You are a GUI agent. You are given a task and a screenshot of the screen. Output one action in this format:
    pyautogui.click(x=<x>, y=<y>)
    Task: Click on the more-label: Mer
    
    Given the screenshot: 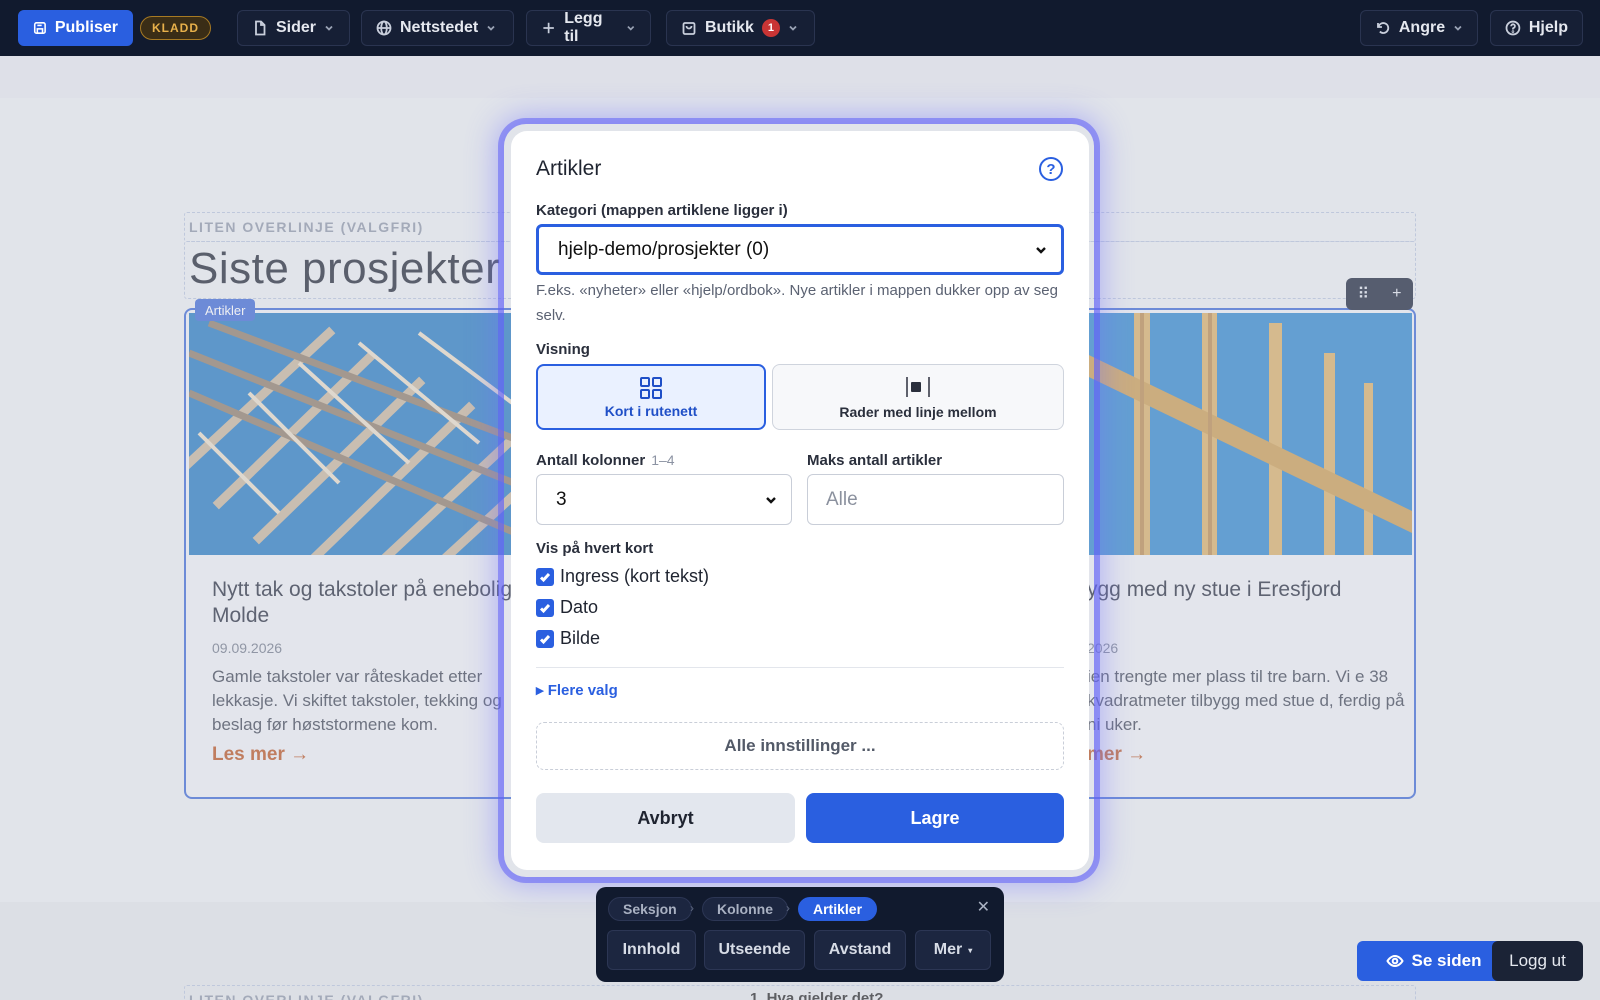 What is the action you would take?
    pyautogui.click(x=948, y=949)
    